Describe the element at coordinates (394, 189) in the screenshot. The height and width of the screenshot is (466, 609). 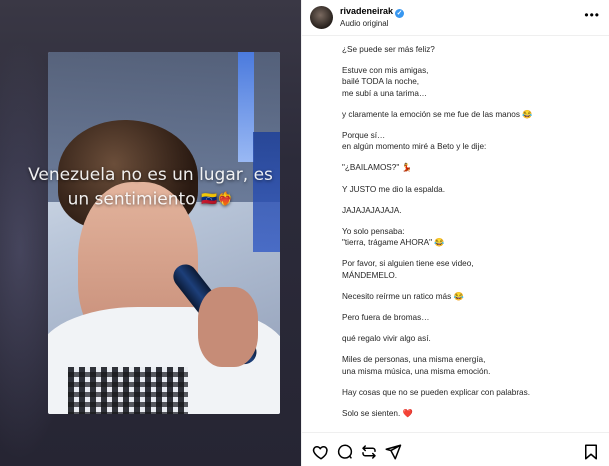
I see `caption-line: Y JUSTO me dio la espalda.` at that location.